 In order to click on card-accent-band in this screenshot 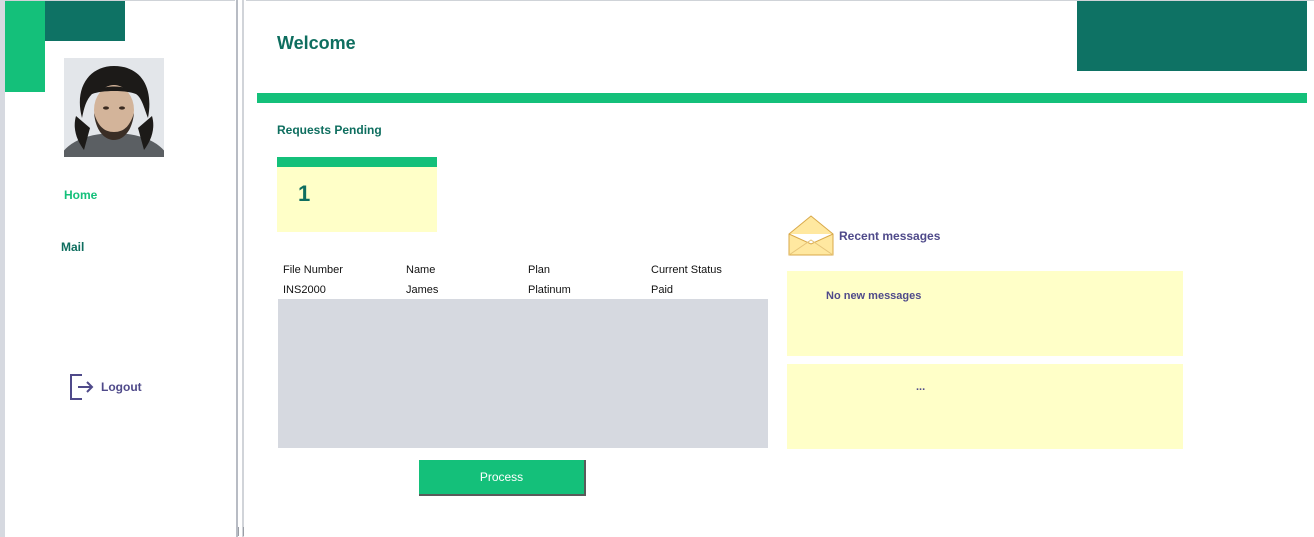, I will do `click(357, 162)`.